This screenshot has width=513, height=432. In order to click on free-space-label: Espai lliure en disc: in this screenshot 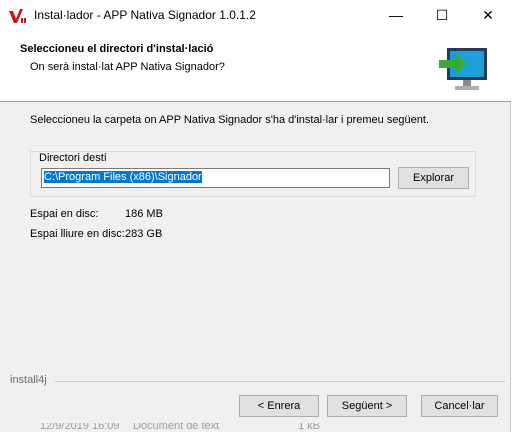, I will do `click(77, 234)`.